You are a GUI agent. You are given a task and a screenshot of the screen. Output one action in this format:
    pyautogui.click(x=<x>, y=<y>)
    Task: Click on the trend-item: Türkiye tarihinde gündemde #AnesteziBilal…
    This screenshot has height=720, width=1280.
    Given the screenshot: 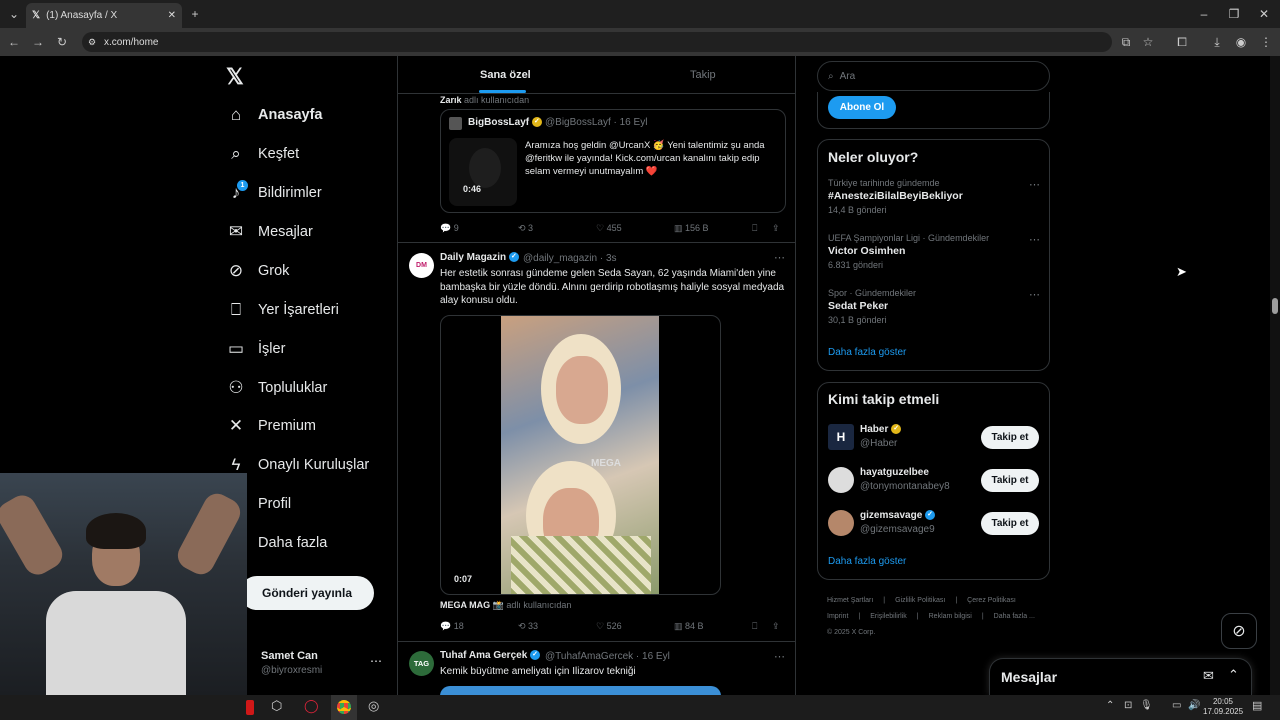 What is the action you would take?
    pyautogui.click(x=934, y=201)
    